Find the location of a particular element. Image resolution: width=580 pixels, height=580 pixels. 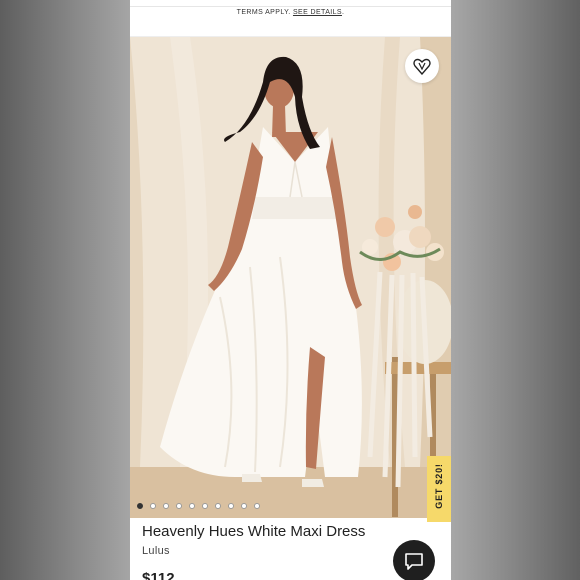

divider is located at coordinates (290, 6).